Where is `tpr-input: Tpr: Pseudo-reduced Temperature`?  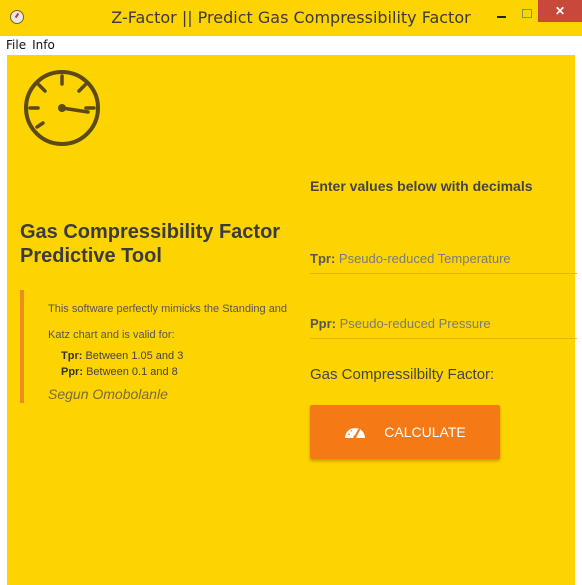 tpr-input: Tpr: Pseudo-reduced Temperature is located at coordinates (443, 258).